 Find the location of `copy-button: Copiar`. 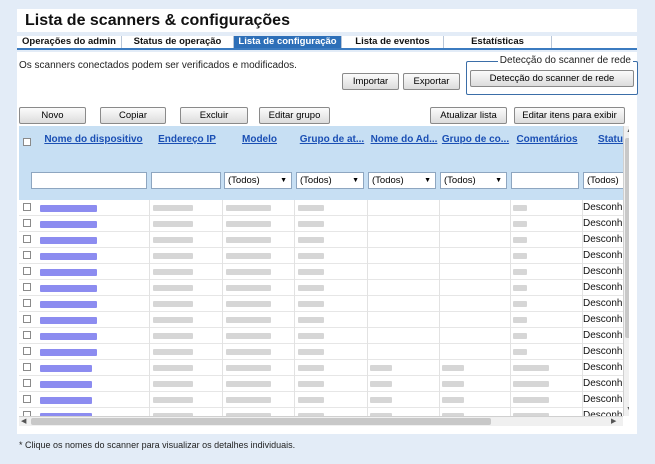

copy-button: Copiar is located at coordinates (133, 115).